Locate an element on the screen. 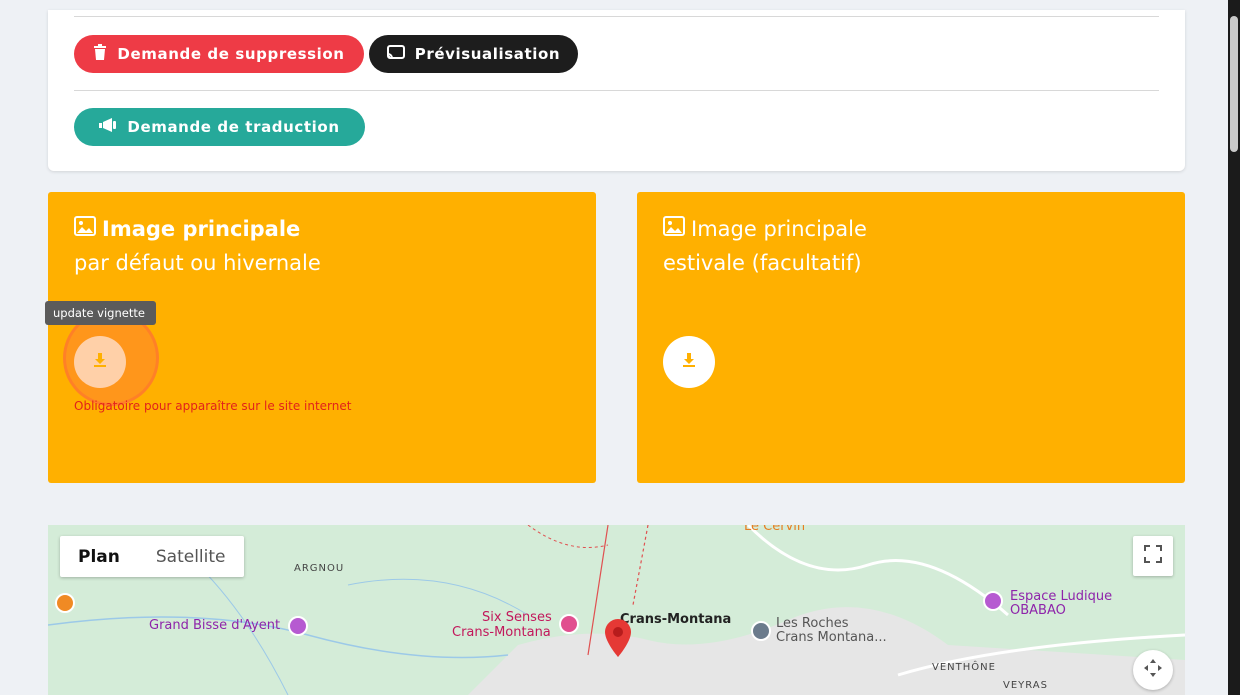 This screenshot has height=695, width=1240. preview-button: Prévisualisation is located at coordinates (473, 54).